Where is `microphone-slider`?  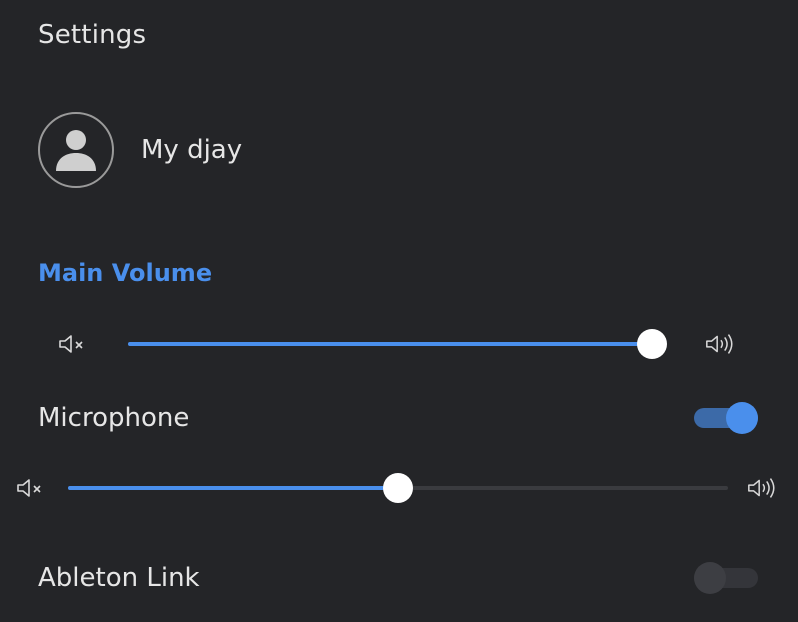 microphone-slider is located at coordinates (398, 488).